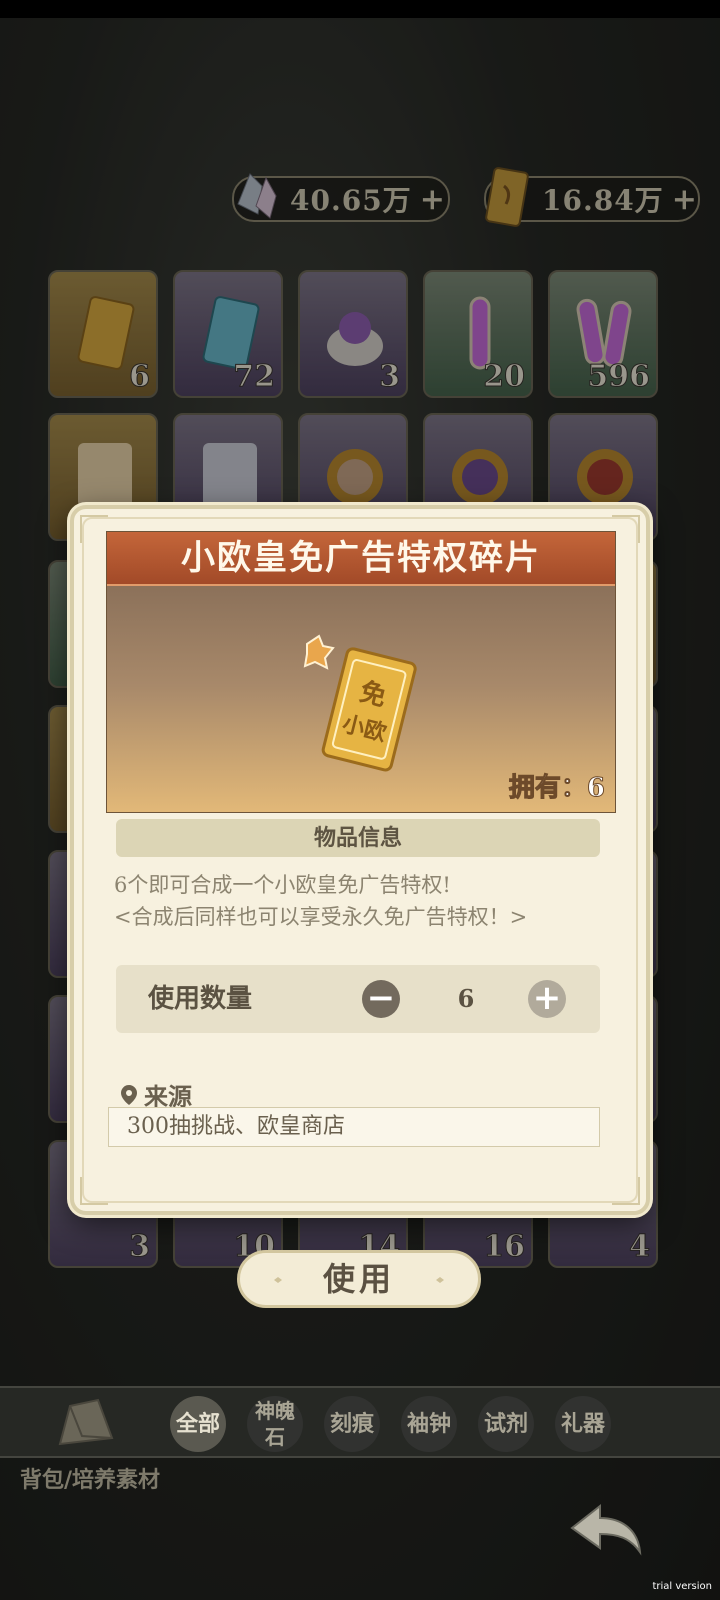 This screenshot has height=1600, width=720. What do you see at coordinates (583, 1424) in the screenshot?
I see `tab-ritual-item: 礼器` at bounding box center [583, 1424].